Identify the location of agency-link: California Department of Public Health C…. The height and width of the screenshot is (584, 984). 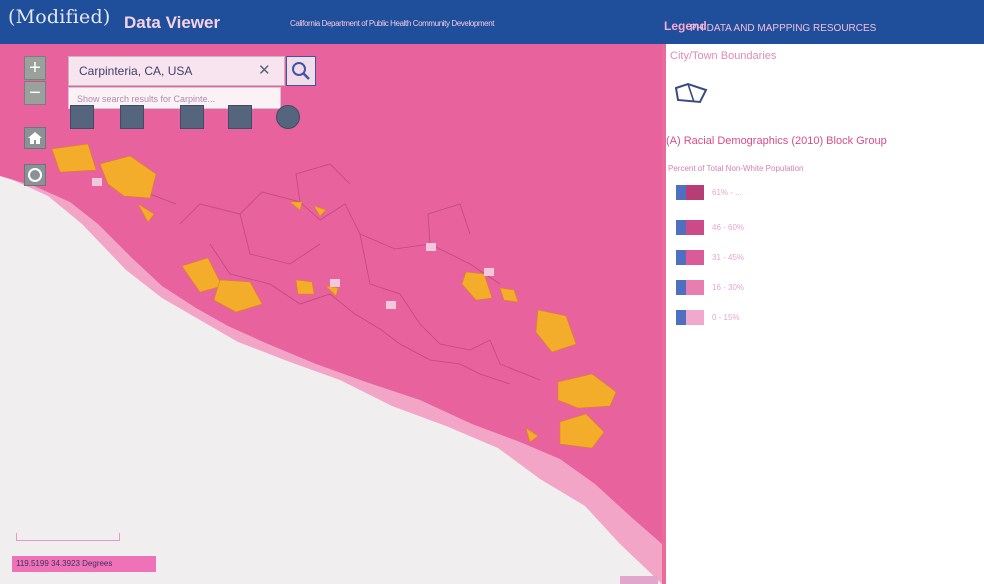
(392, 23).